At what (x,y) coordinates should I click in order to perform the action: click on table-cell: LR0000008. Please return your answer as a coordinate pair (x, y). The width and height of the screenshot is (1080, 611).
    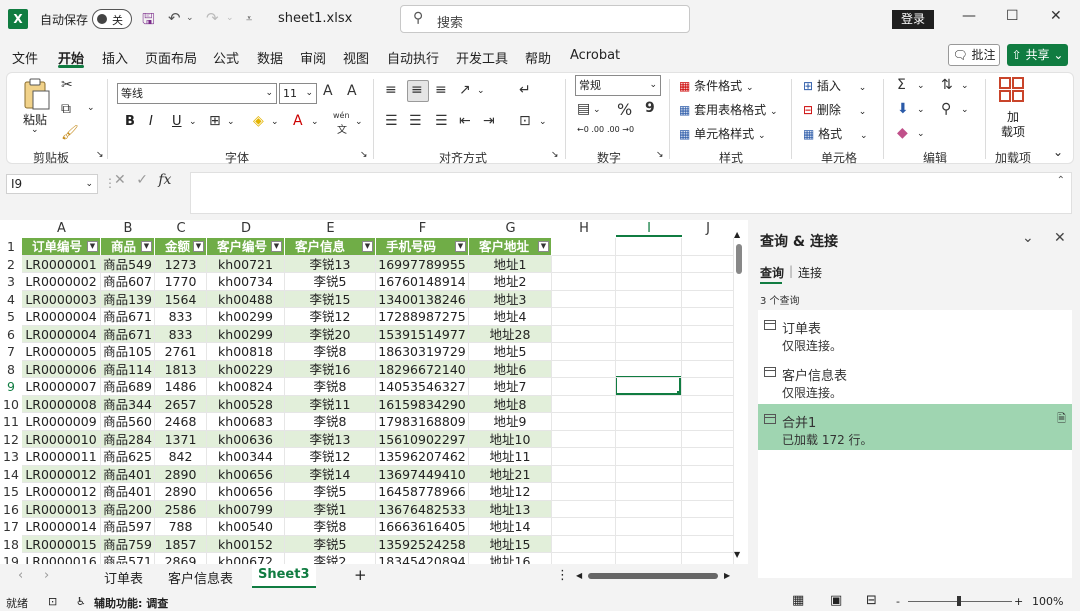
    Looking at the image, I should click on (61, 404).